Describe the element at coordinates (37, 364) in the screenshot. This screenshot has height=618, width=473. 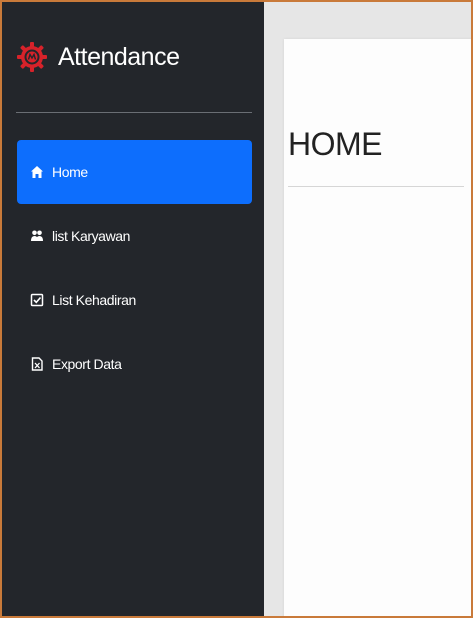
I see `file-export-icon` at that location.